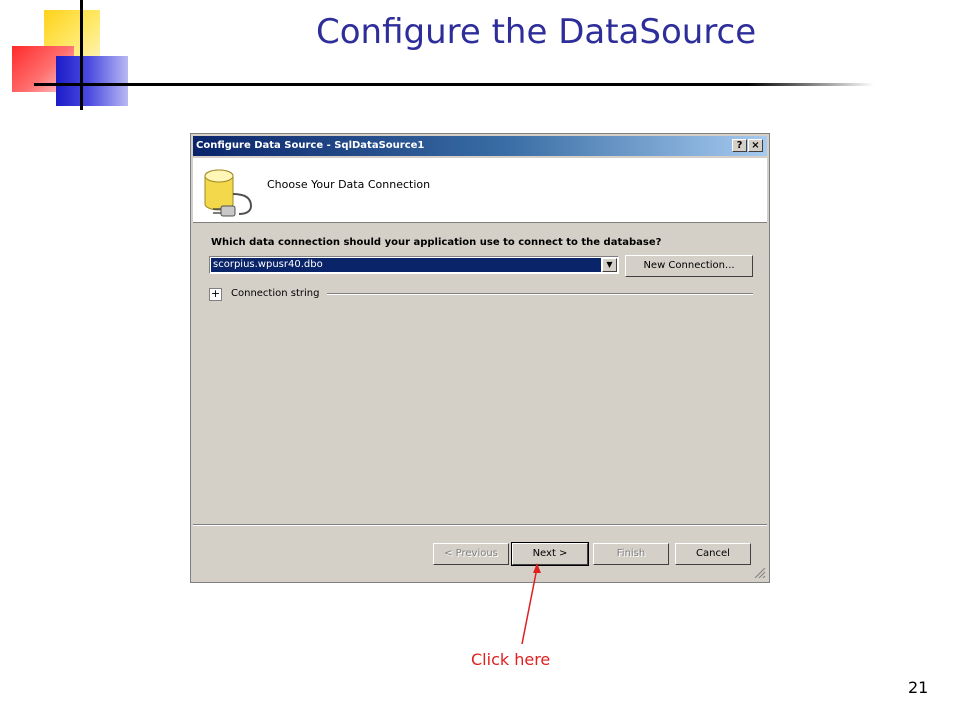  Describe the element at coordinates (918, 687) in the screenshot. I see `page-number: 21` at that location.